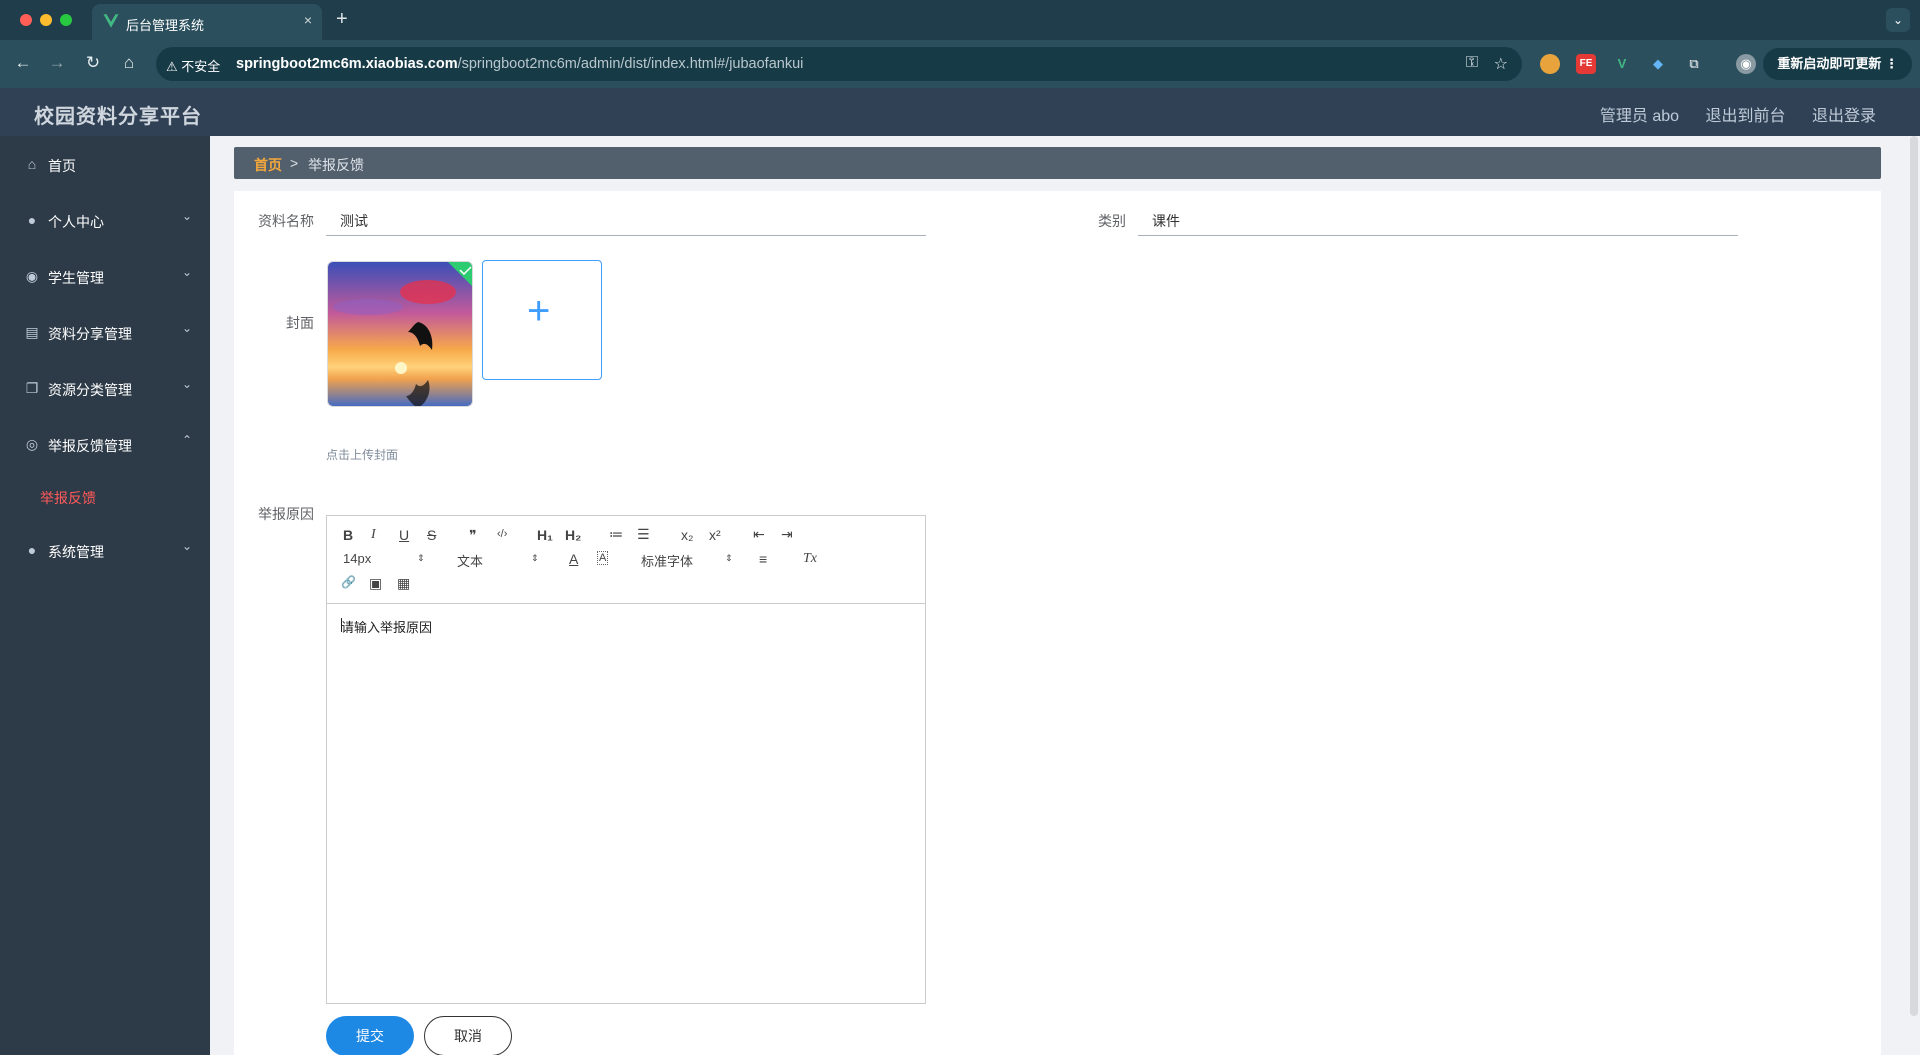 Image resolution: width=1920 pixels, height=1055 pixels. I want to click on chat-icon: ▤, so click(32, 332).